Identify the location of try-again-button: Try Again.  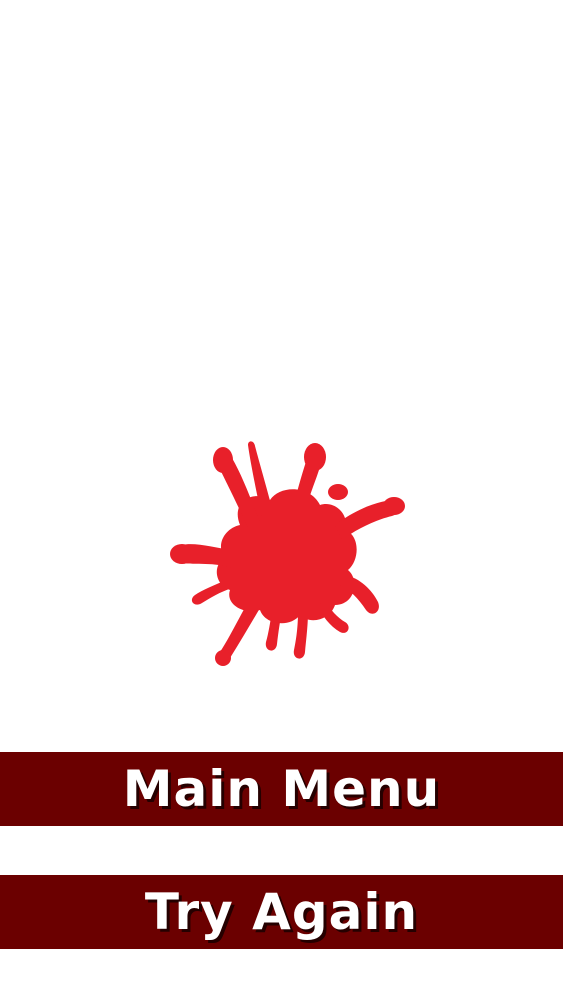
(281, 912).